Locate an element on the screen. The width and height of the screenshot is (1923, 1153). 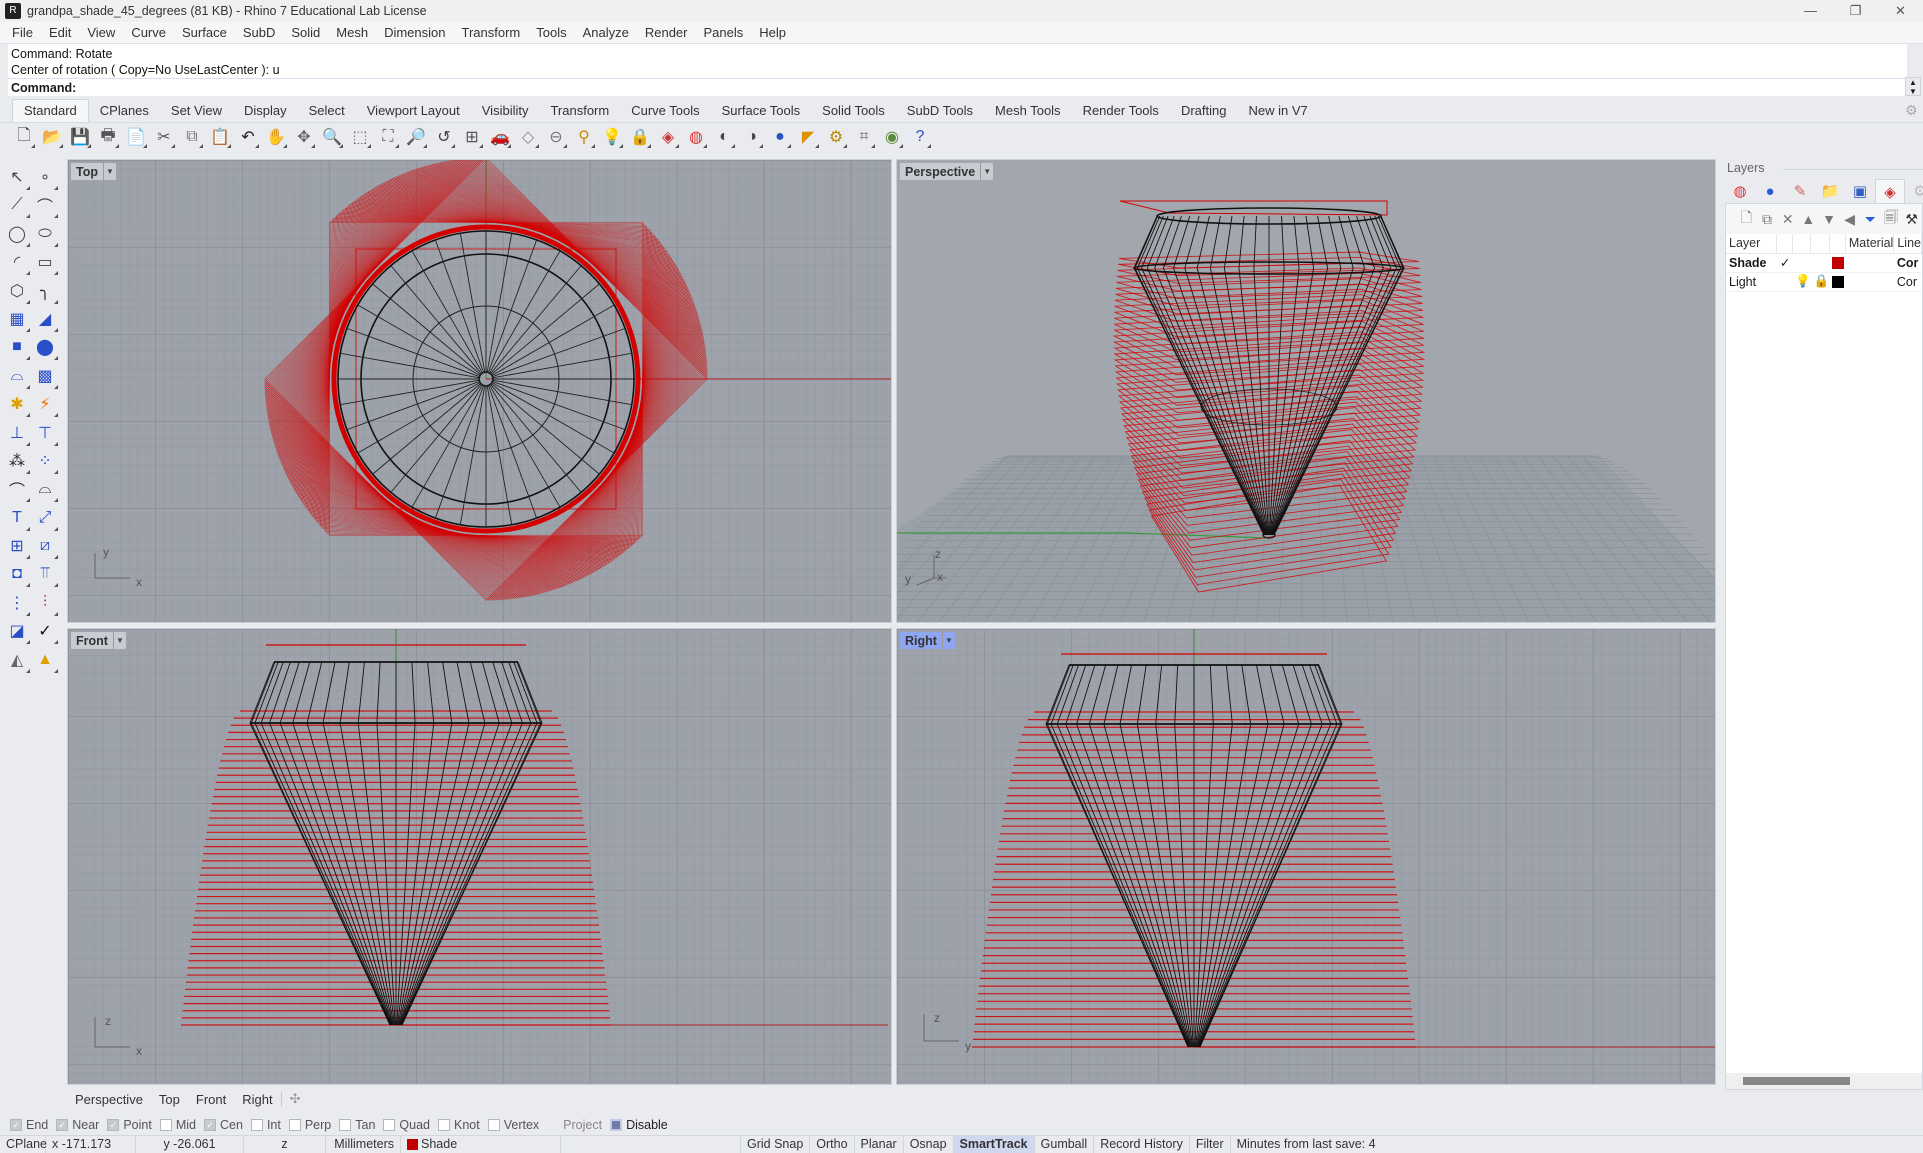
status-toggle-ortho: Ortho is located at coordinates (832, 1144).